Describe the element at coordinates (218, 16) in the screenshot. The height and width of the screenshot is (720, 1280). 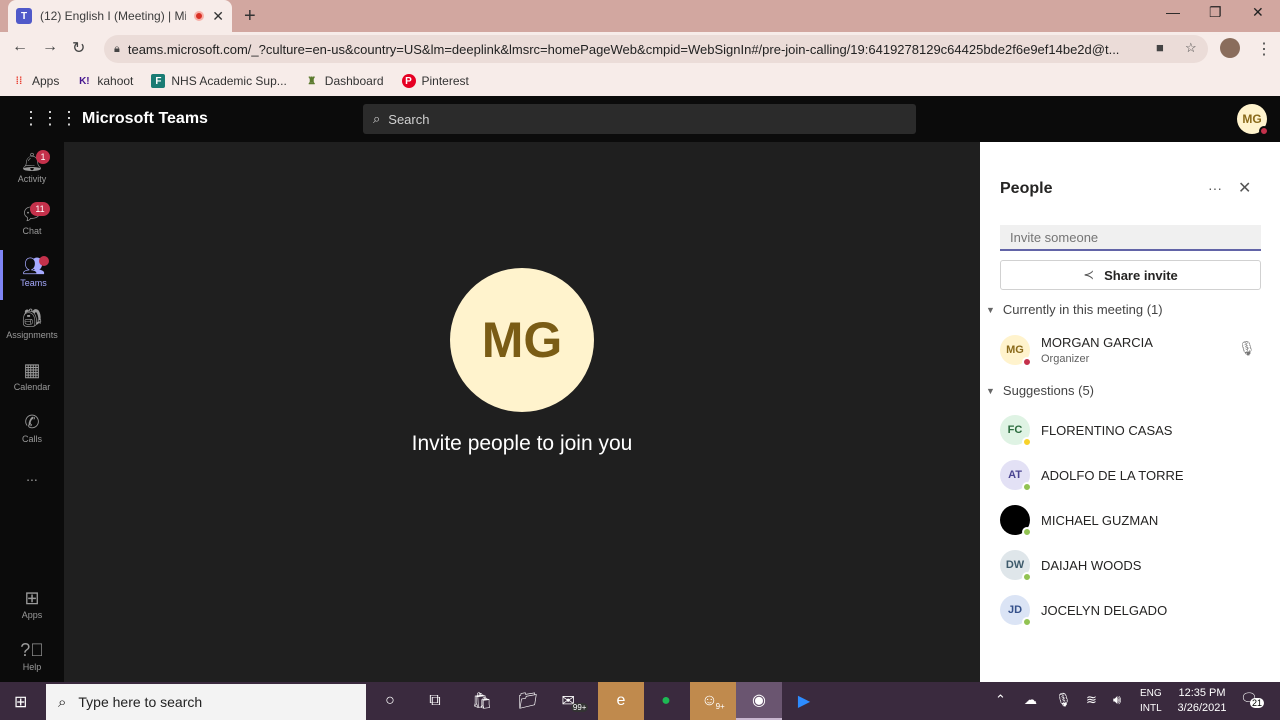
I see `tab-close-icon: ✕` at that location.